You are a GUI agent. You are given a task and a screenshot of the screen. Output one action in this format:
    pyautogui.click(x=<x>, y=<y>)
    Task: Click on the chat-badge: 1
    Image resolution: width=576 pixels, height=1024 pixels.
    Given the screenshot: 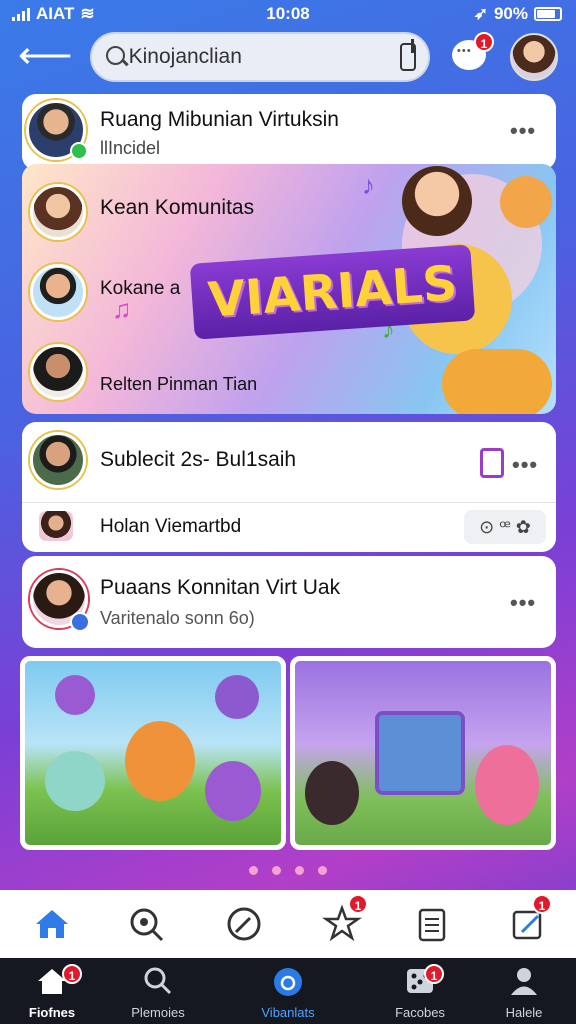 What is the action you would take?
    pyautogui.click(x=484, y=42)
    